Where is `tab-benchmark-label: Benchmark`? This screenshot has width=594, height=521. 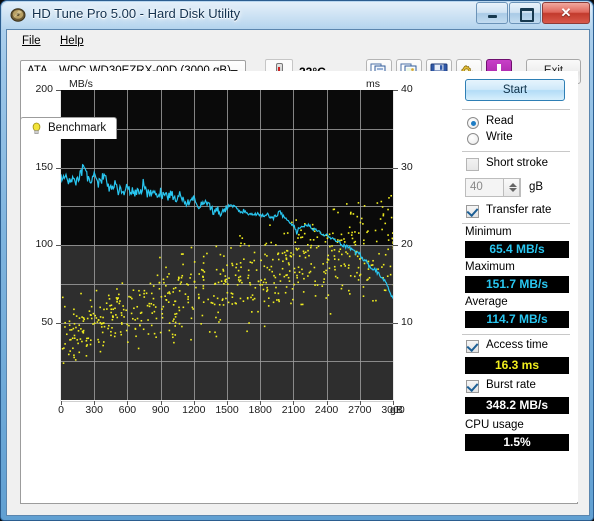
tab-benchmark-label: Benchmark is located at coordinates (77, 128).